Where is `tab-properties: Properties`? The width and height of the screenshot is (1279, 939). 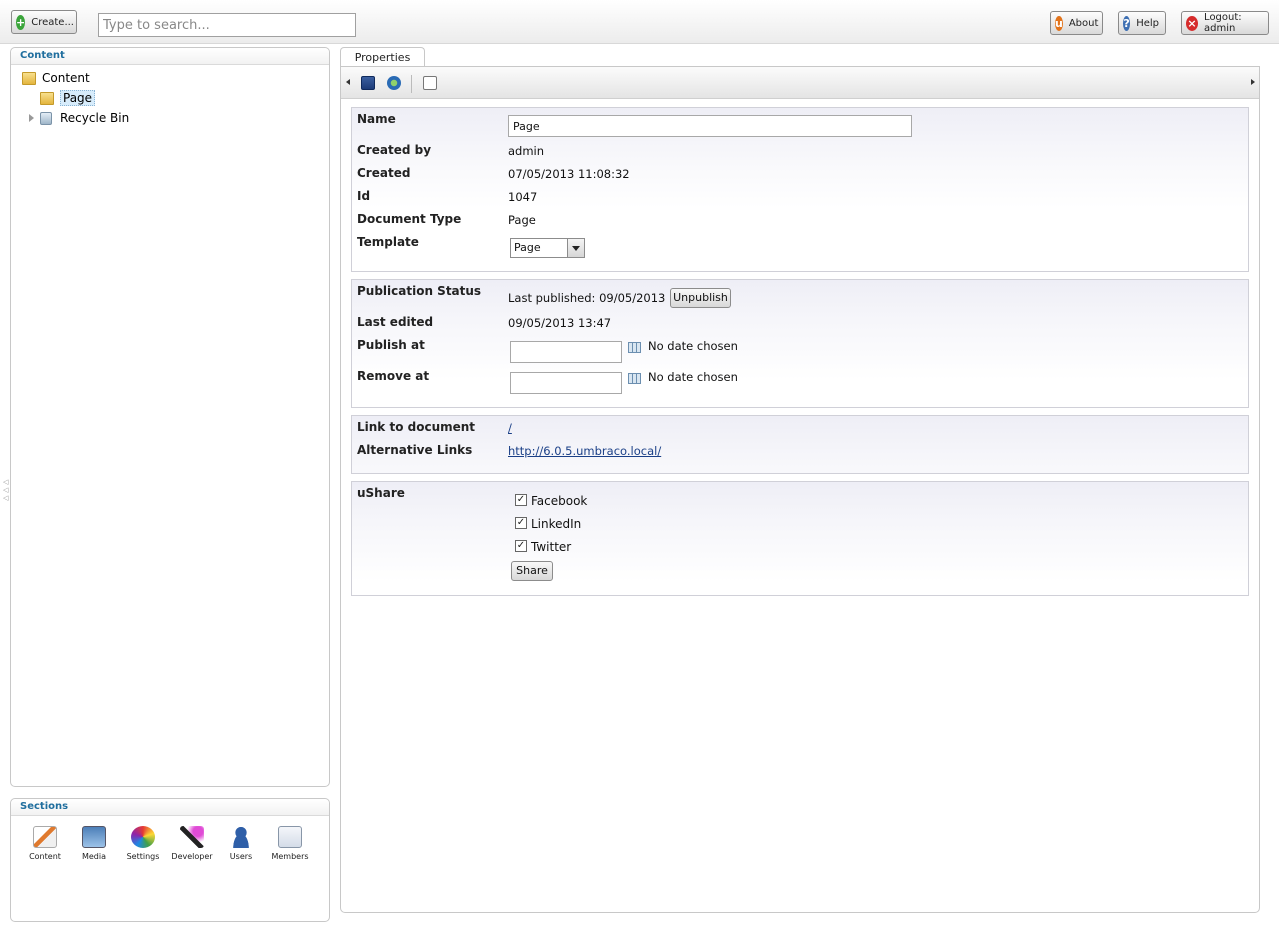 tab-properties: Properties is located at coordinates (382, 57).